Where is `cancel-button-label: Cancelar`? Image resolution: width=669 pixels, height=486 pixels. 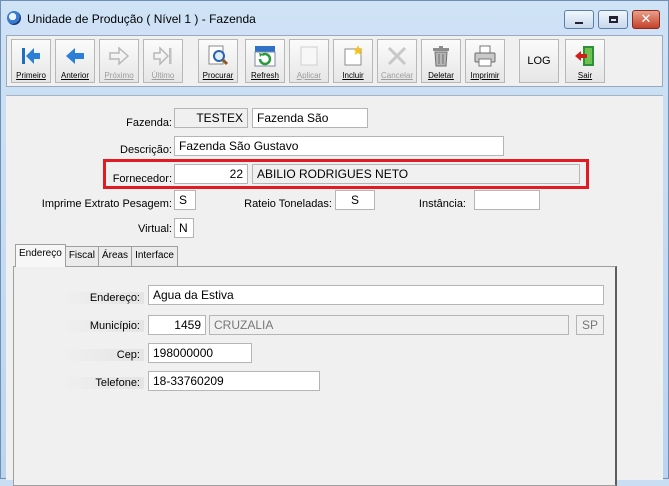
cancel-button-label: Cancelar is located at coordinates (396, 75).